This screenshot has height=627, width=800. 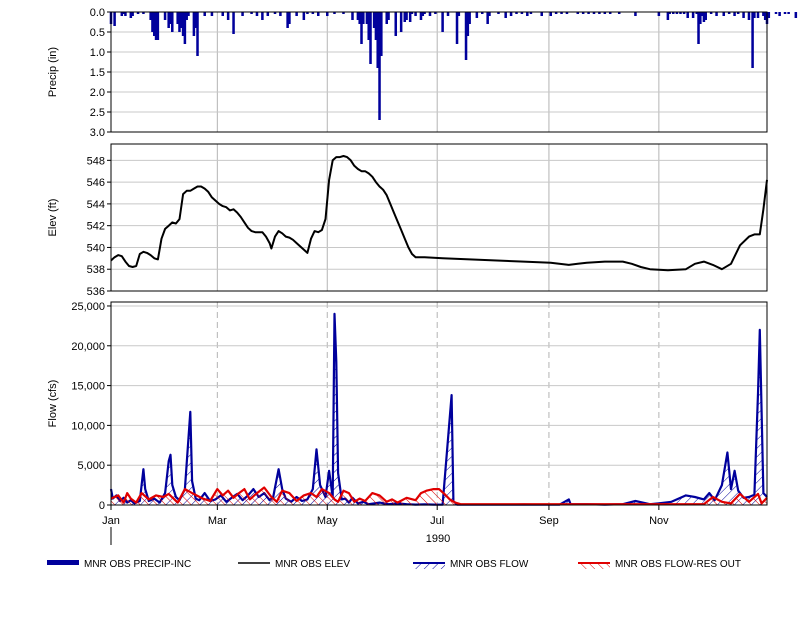 I want to click on y-tick-label: 2.5, so click(x=97, y=113).